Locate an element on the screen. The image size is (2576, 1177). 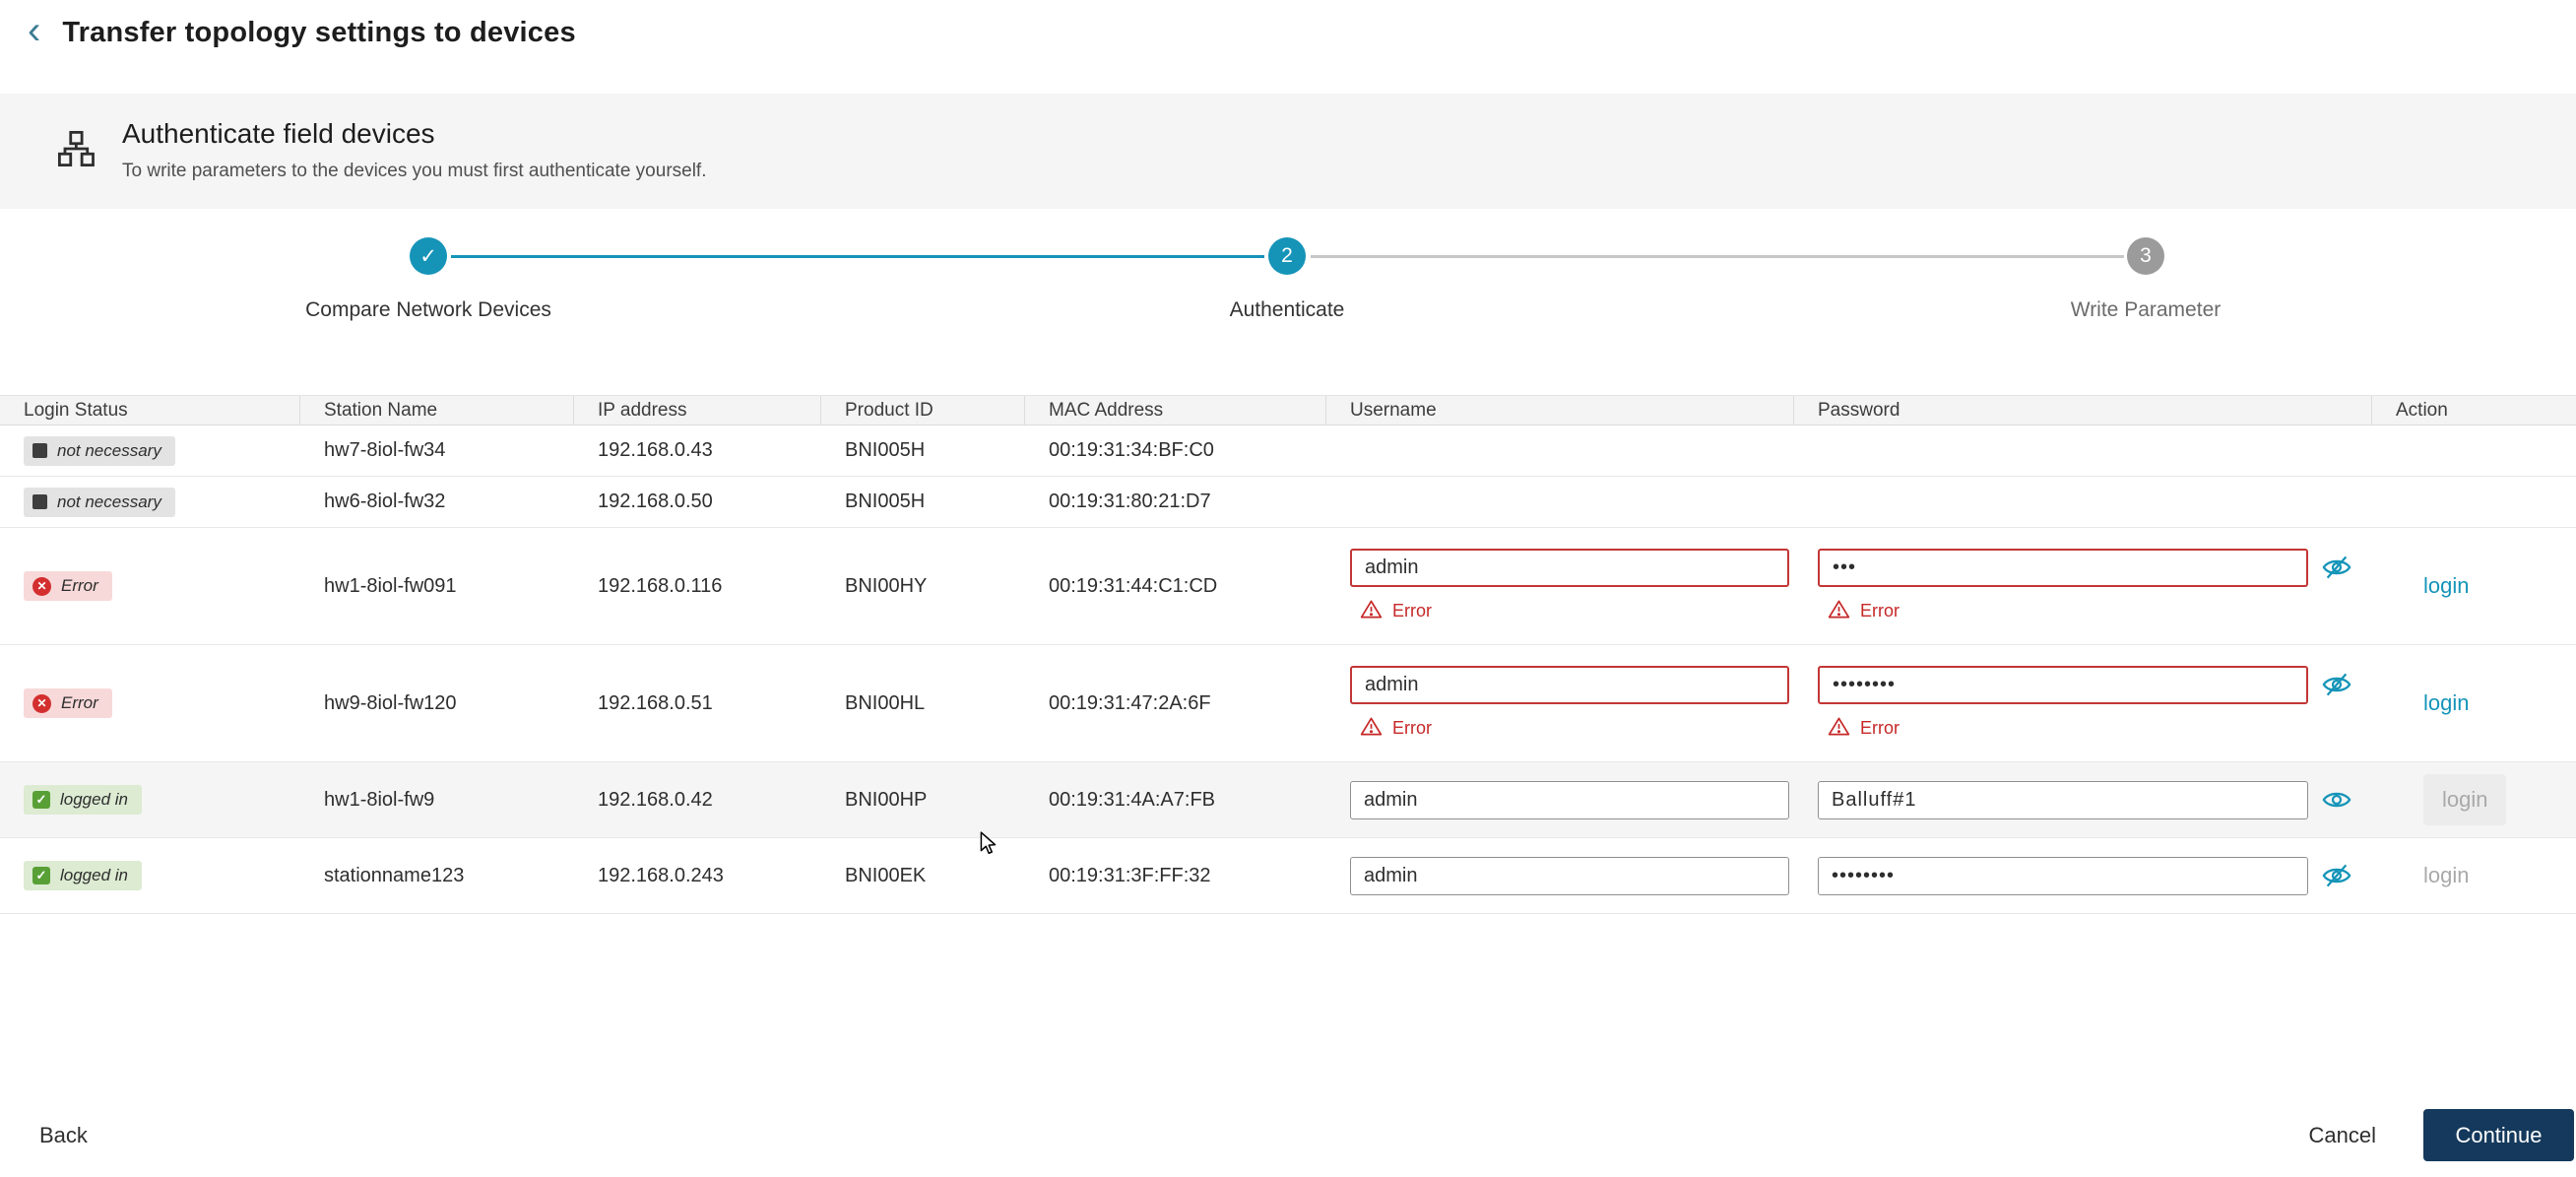
mac-address: 00:19:31:34:BF:C0 is located at coordinates (1131, 450).